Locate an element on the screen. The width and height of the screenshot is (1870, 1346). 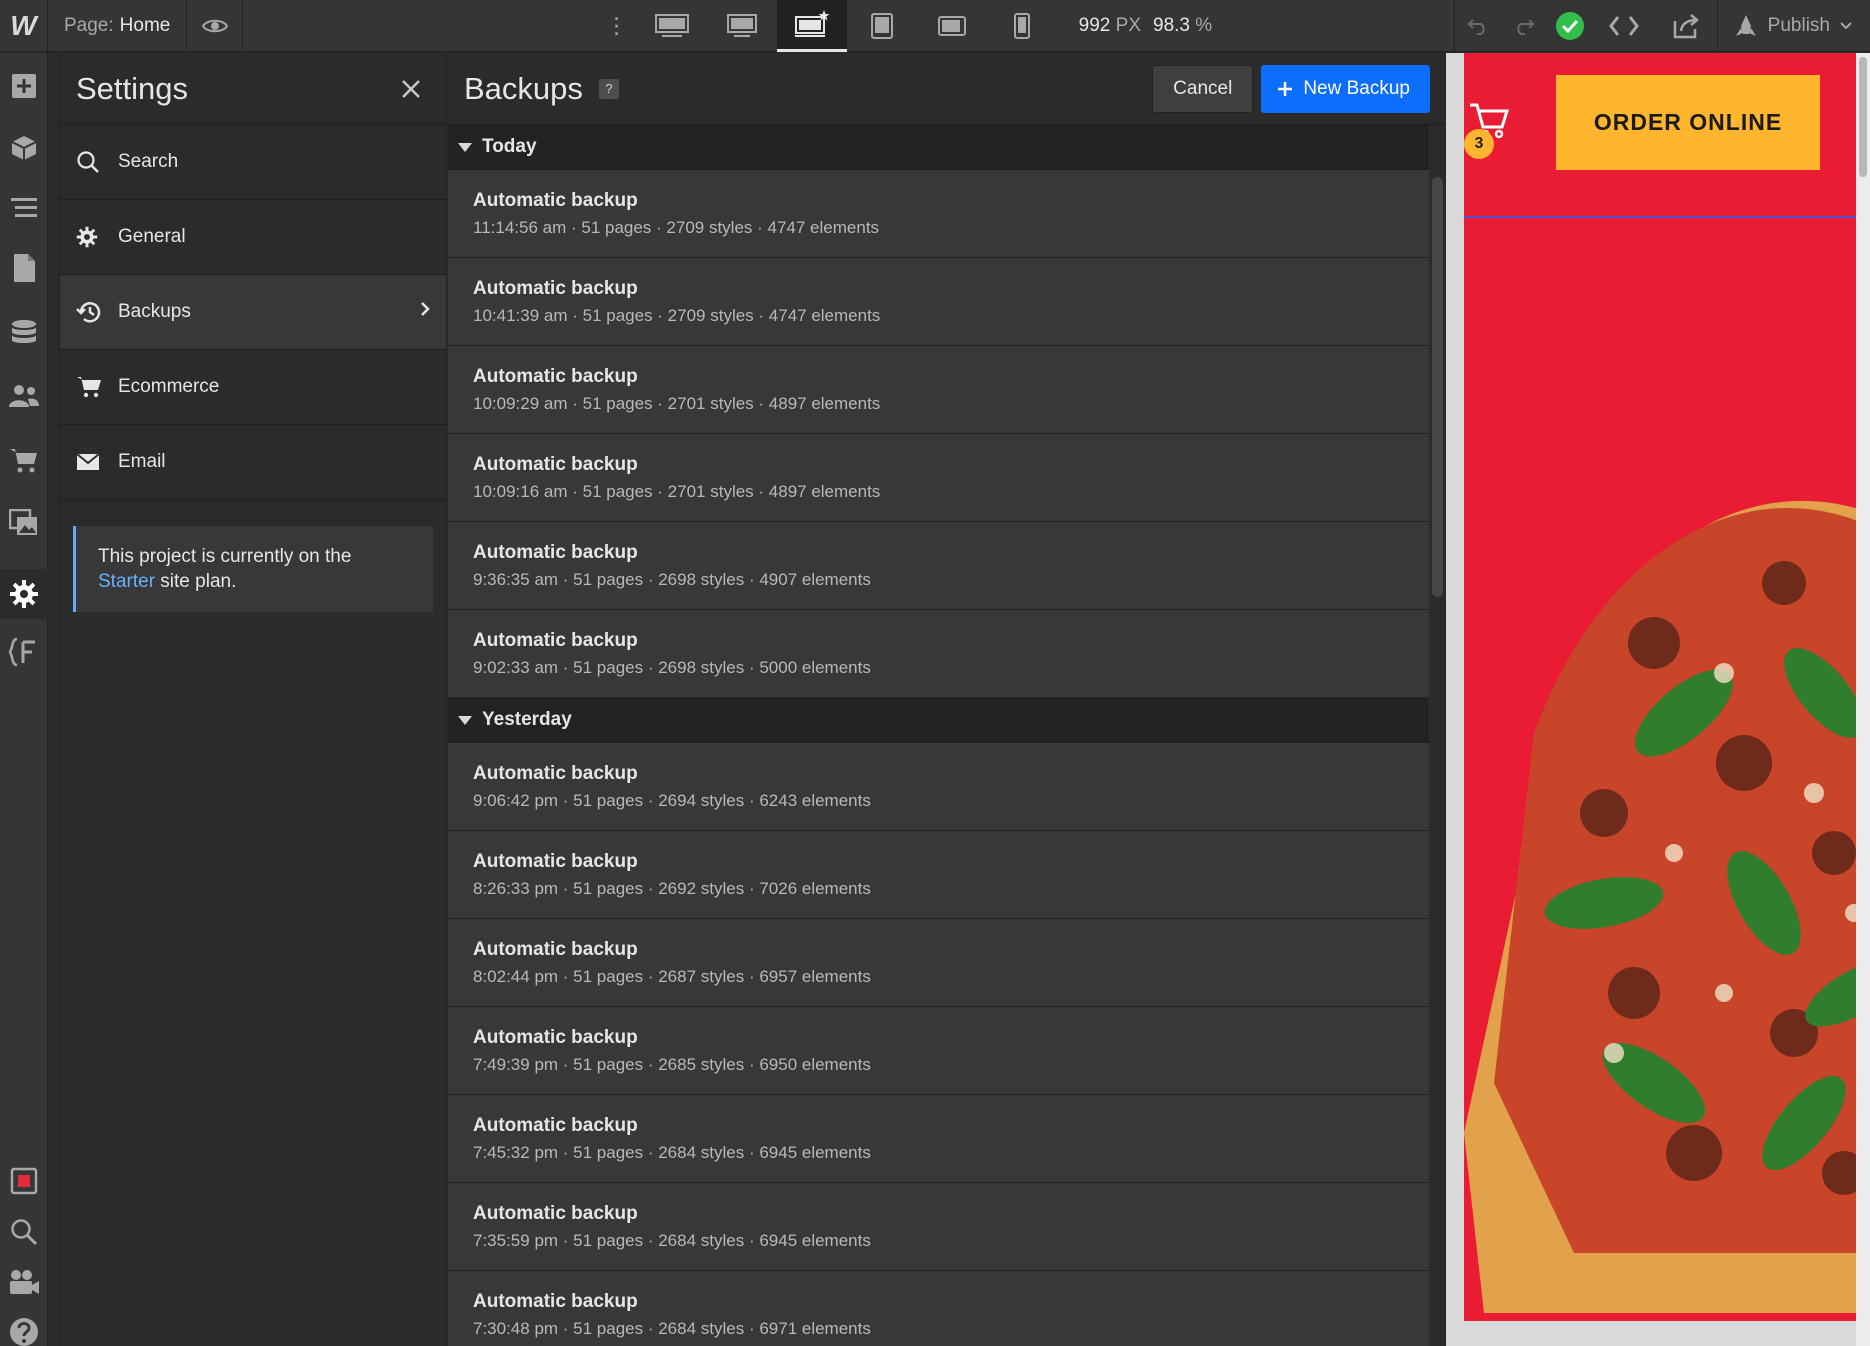
backups-header: Backups ? Cancel New Backup is located at coordinates (947, 89).